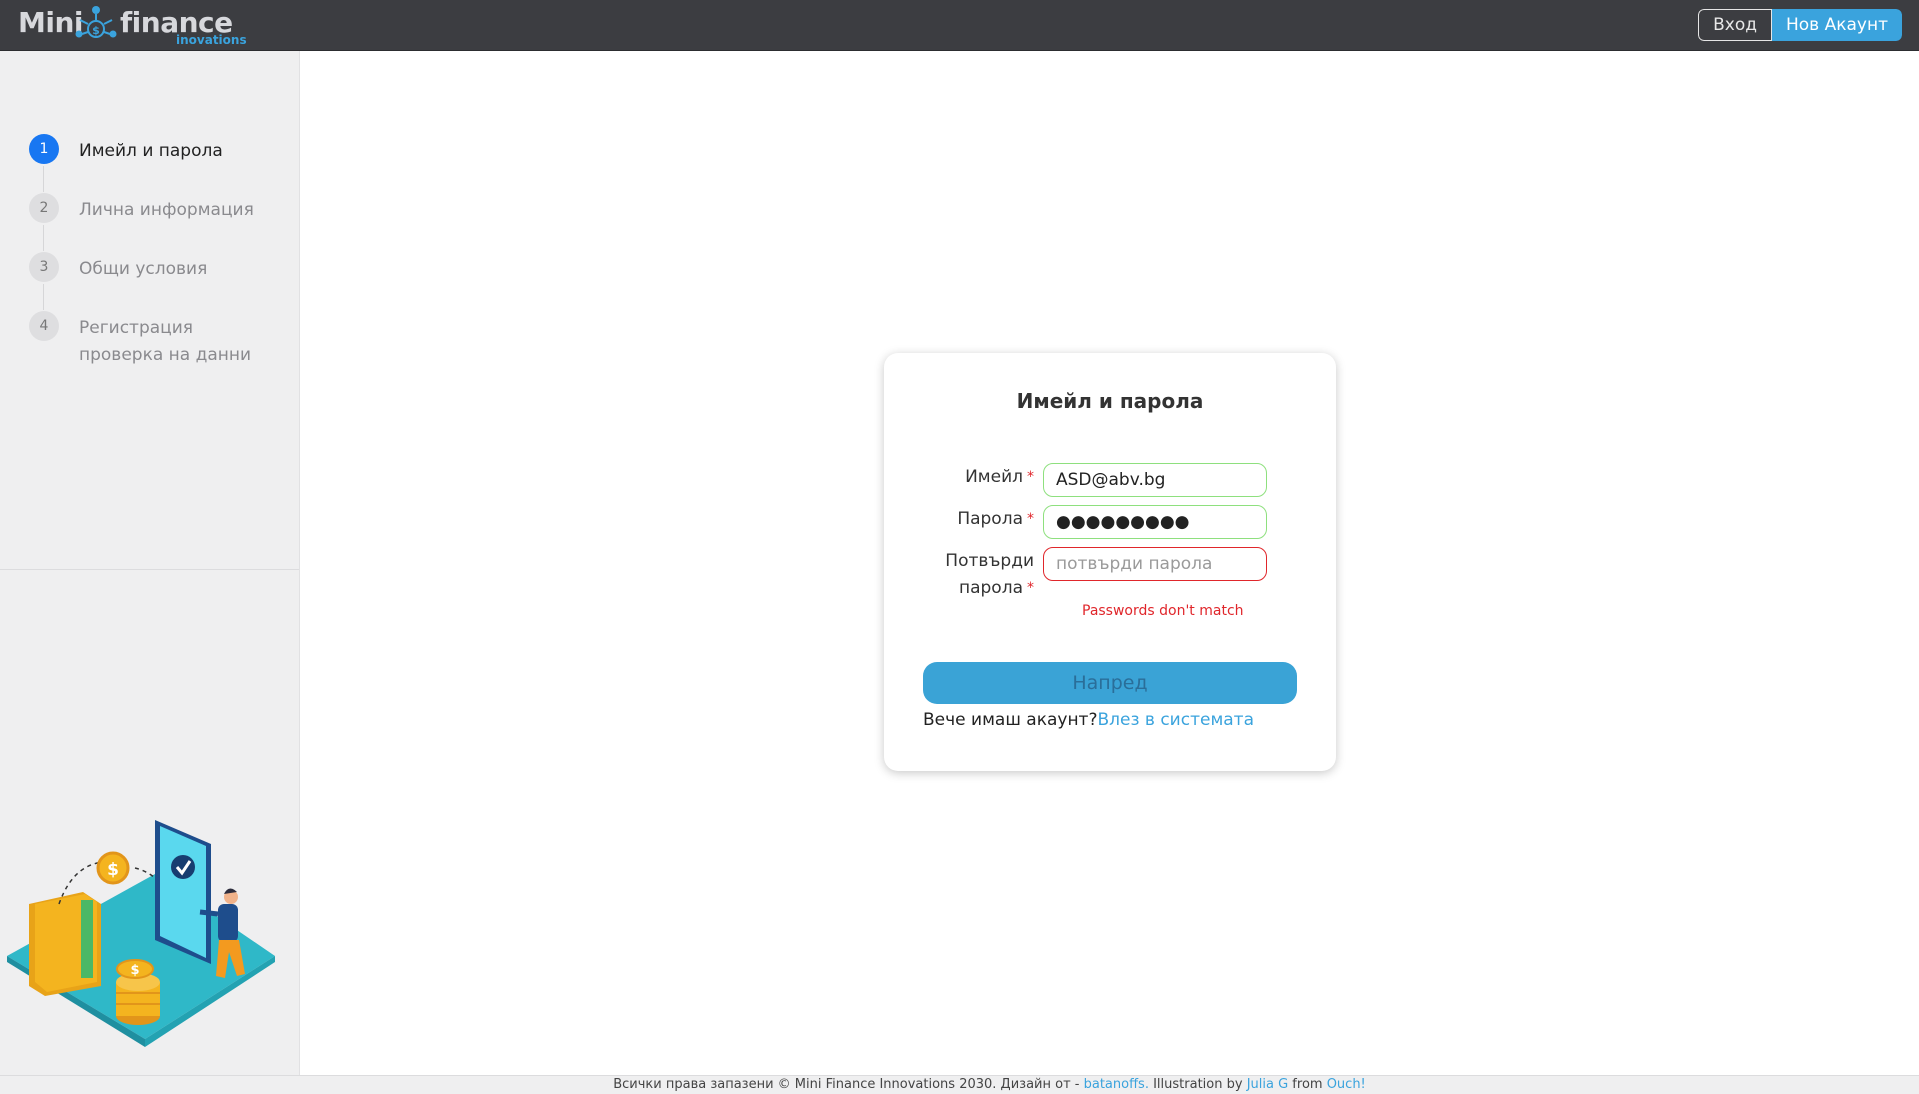 The image size is (1919, 1094). Describe the element at coordinates (1735, 25) in the screenshot. I see `login-button: Вход` at that location.